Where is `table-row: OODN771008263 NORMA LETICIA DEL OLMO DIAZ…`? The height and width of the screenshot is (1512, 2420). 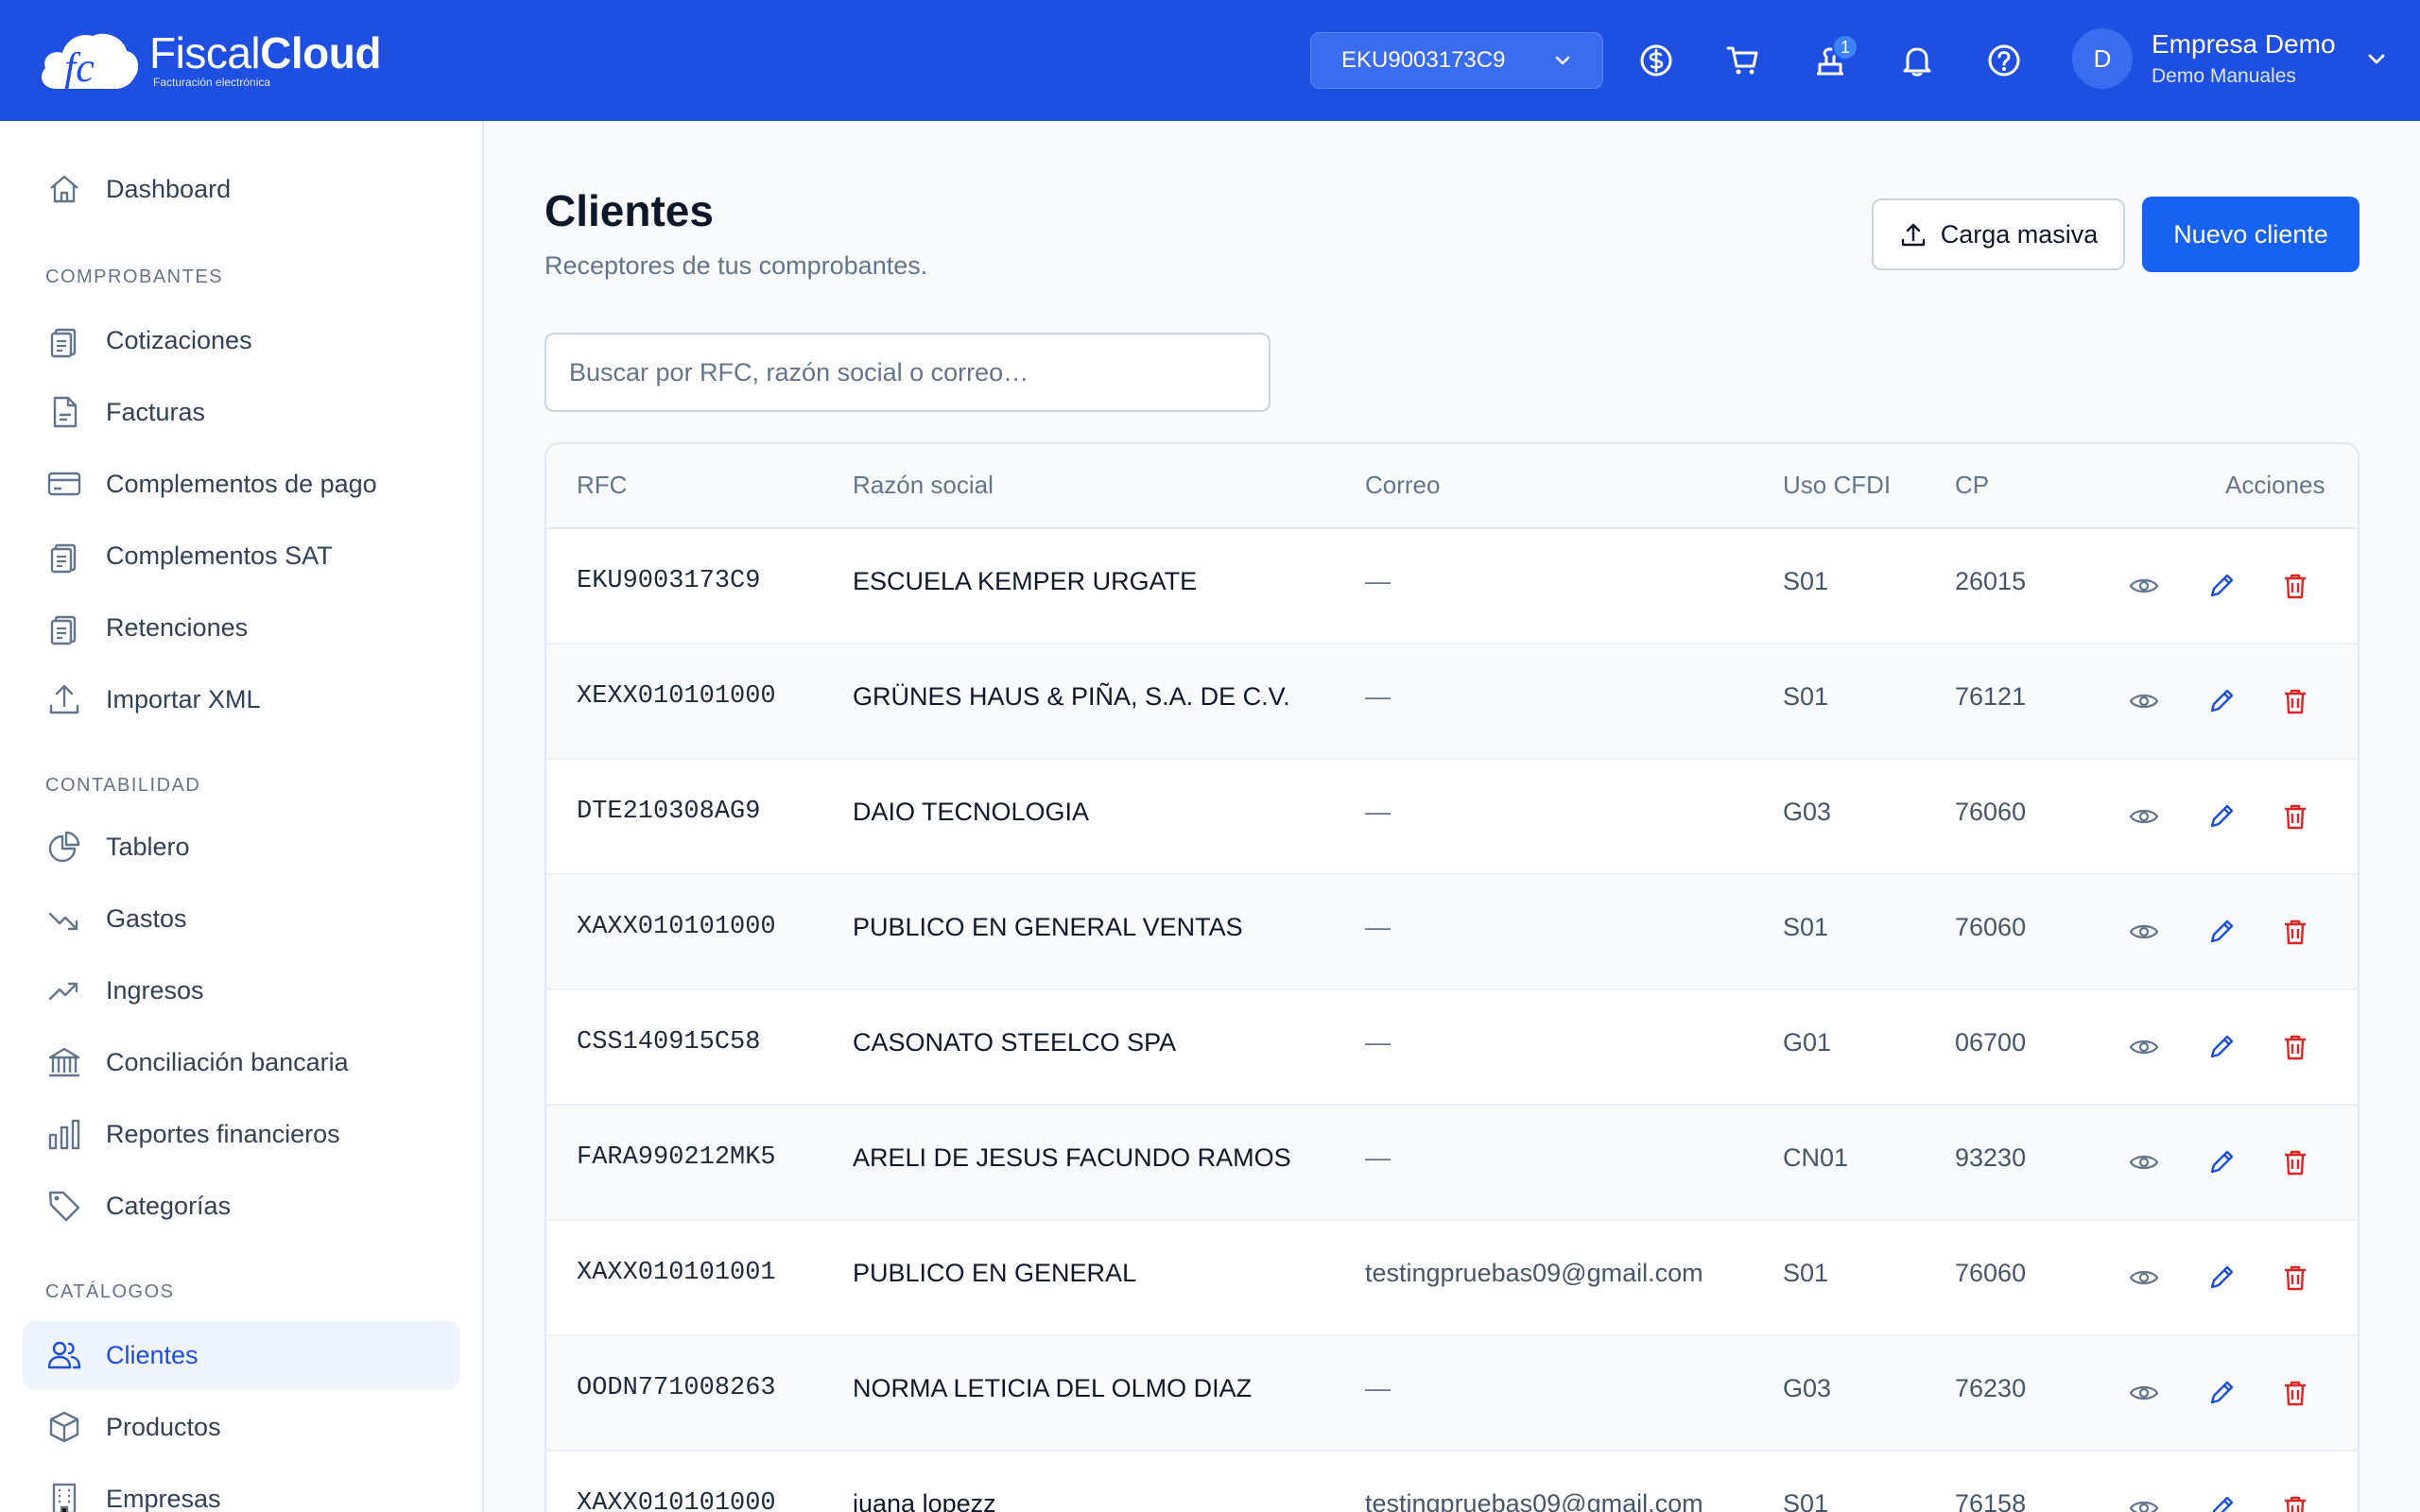
table-row: OODN771008263 NORMA LETICIA DEL OLMO DIAZ… is located at coordinates (1452, 1394).